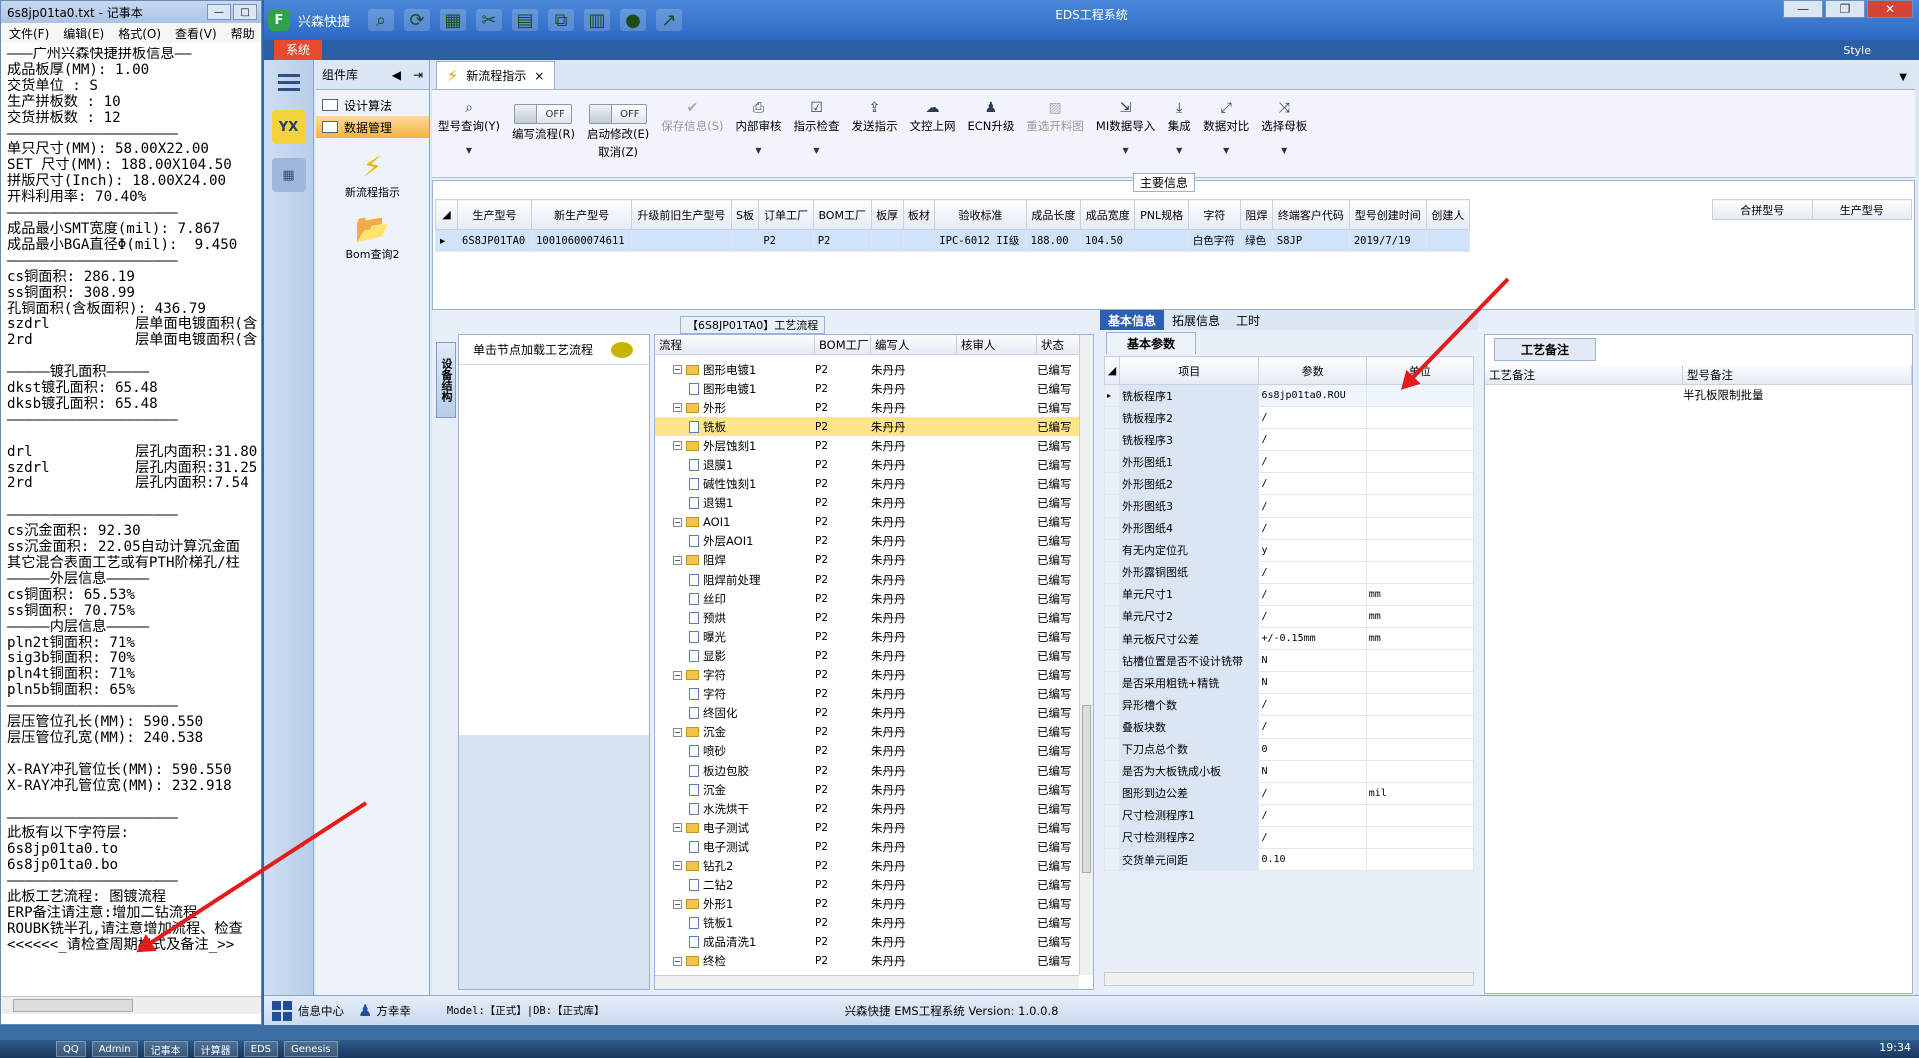 The width and height of the screenshot is (1919, 1058). Describe the element at coordinates (446, 380) in the screenshot. I see `equipment-structure-tab: 设备结构` at that location.